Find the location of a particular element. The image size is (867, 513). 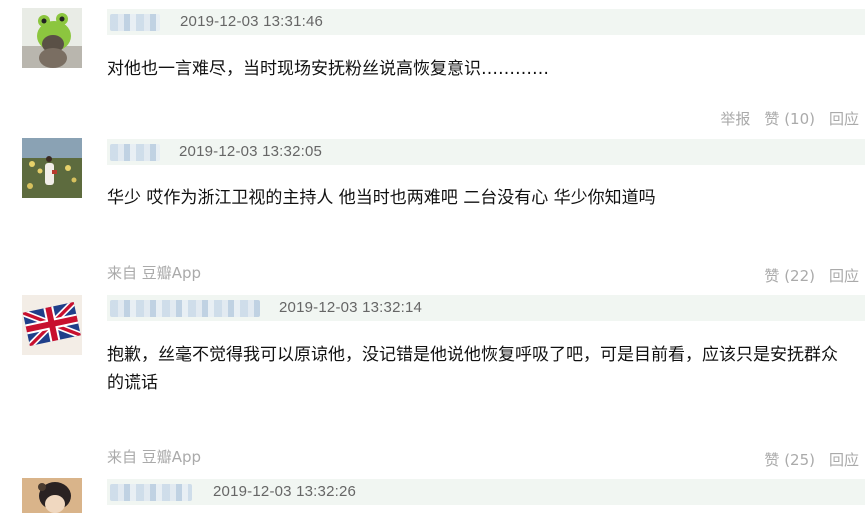

comment-timestamp: 2019-12-03 13:32:05 is located at coordinates (251, 151).